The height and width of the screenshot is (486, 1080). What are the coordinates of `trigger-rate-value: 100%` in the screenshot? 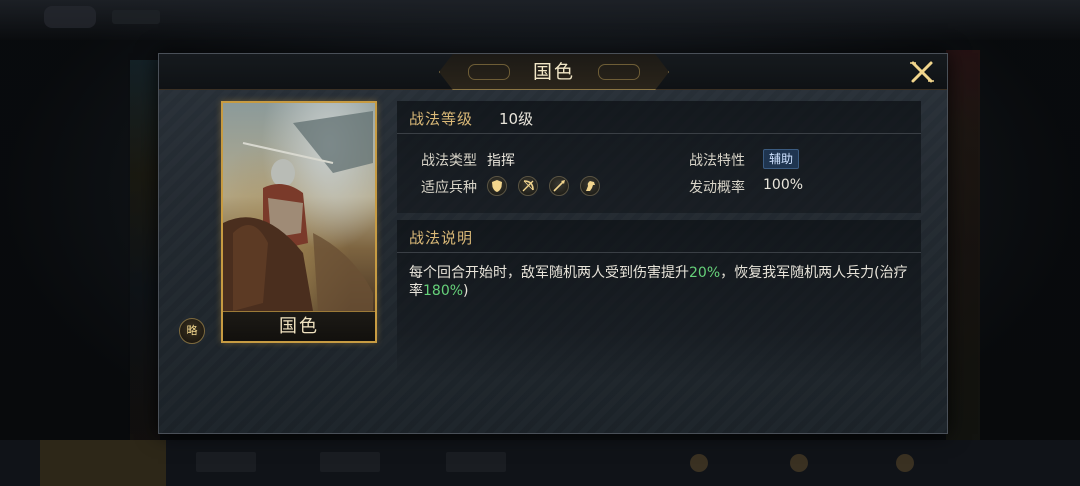 It's located at (783, 185).